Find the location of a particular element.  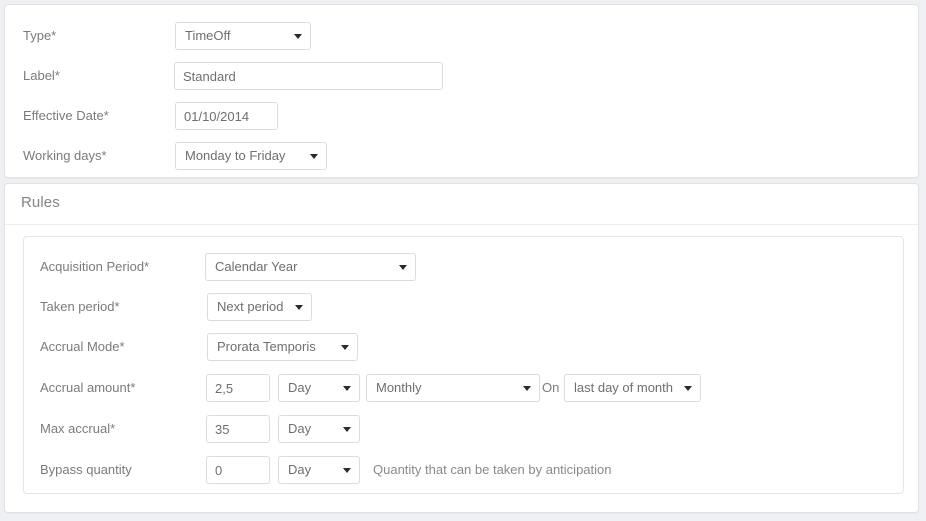

form-row-acquisition-period: Acquisition Period* Calendar Year is located at coordinates (230, 267).